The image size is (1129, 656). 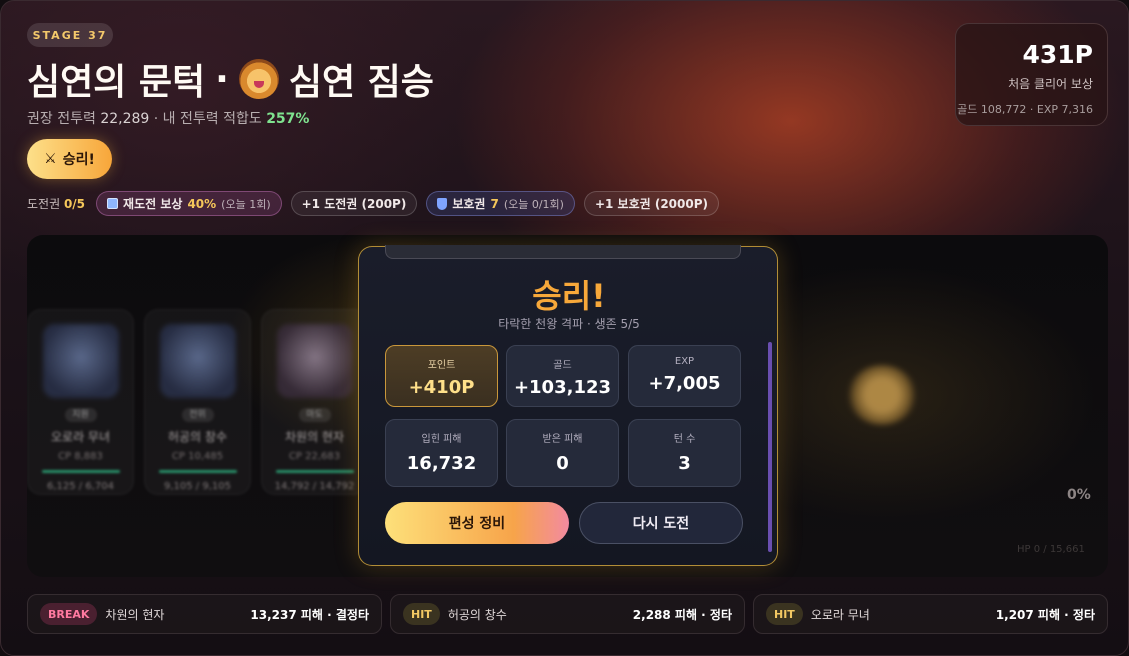 I want to click on hero-hp: 6,125 / 6,704, so click(x=80, y=486).